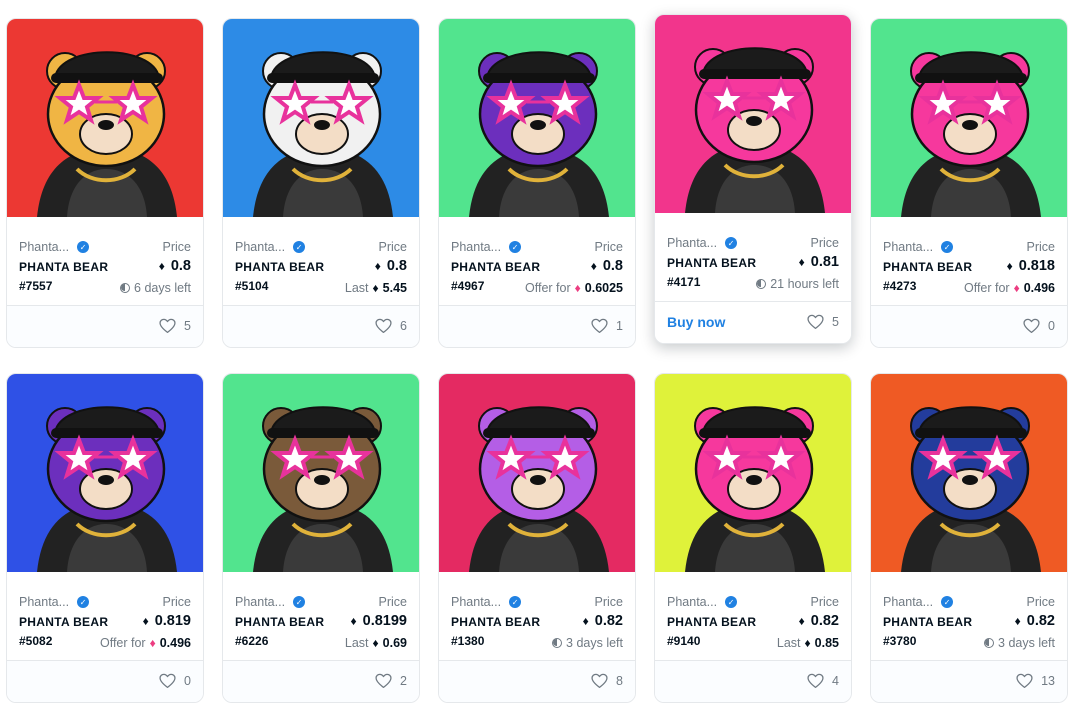  Describe the element at coordinates (684, 282) in the screenshot. I see `token-id: #4171` at that location.